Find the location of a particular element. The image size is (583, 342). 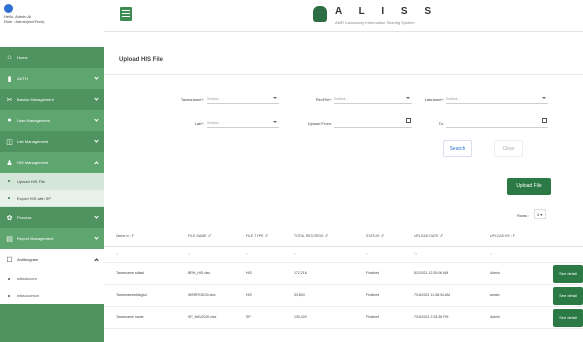

sidebar-item-label: Basion Management is located at coordinates (35, 99).